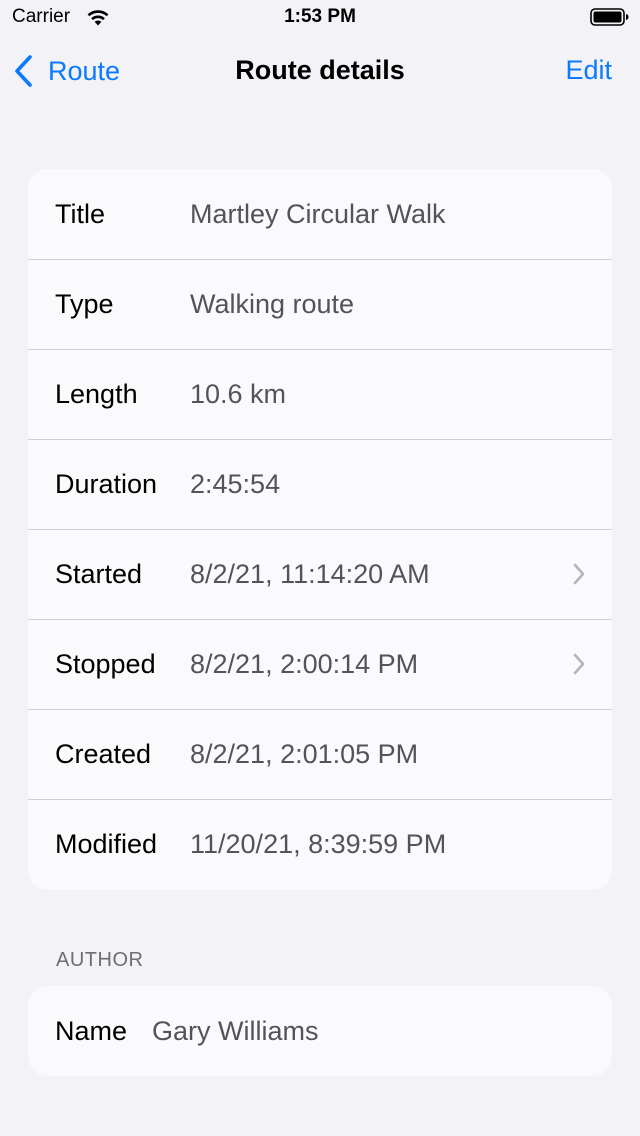 Image resolution: width=640 pixels, height=1136 pixels. I want to click on detail-row-duration: Duration 2:45:54, so click(320, 484).